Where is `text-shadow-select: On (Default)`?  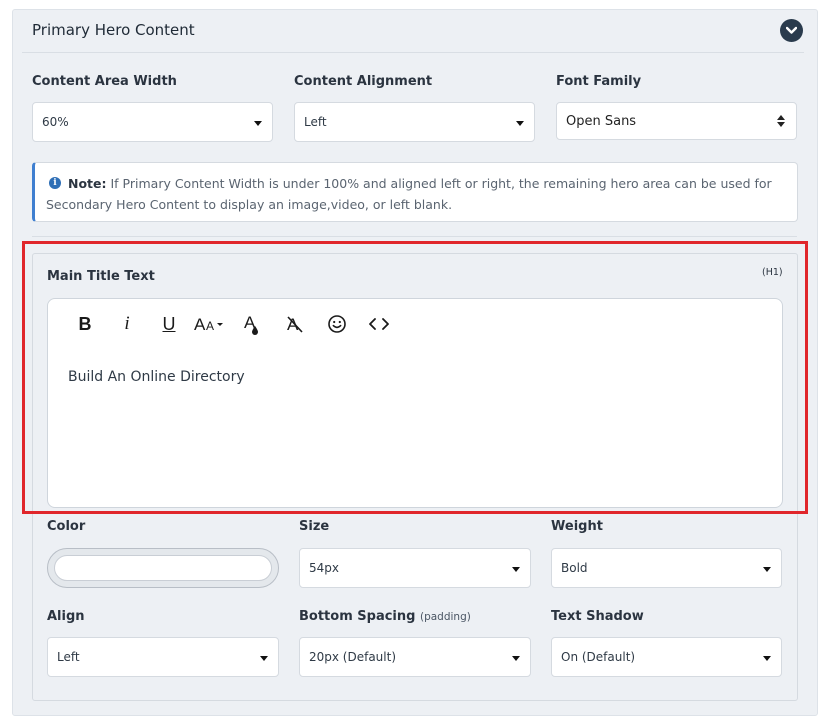
text-shadow-select: On (Default) is located at coordinates (666, 657).